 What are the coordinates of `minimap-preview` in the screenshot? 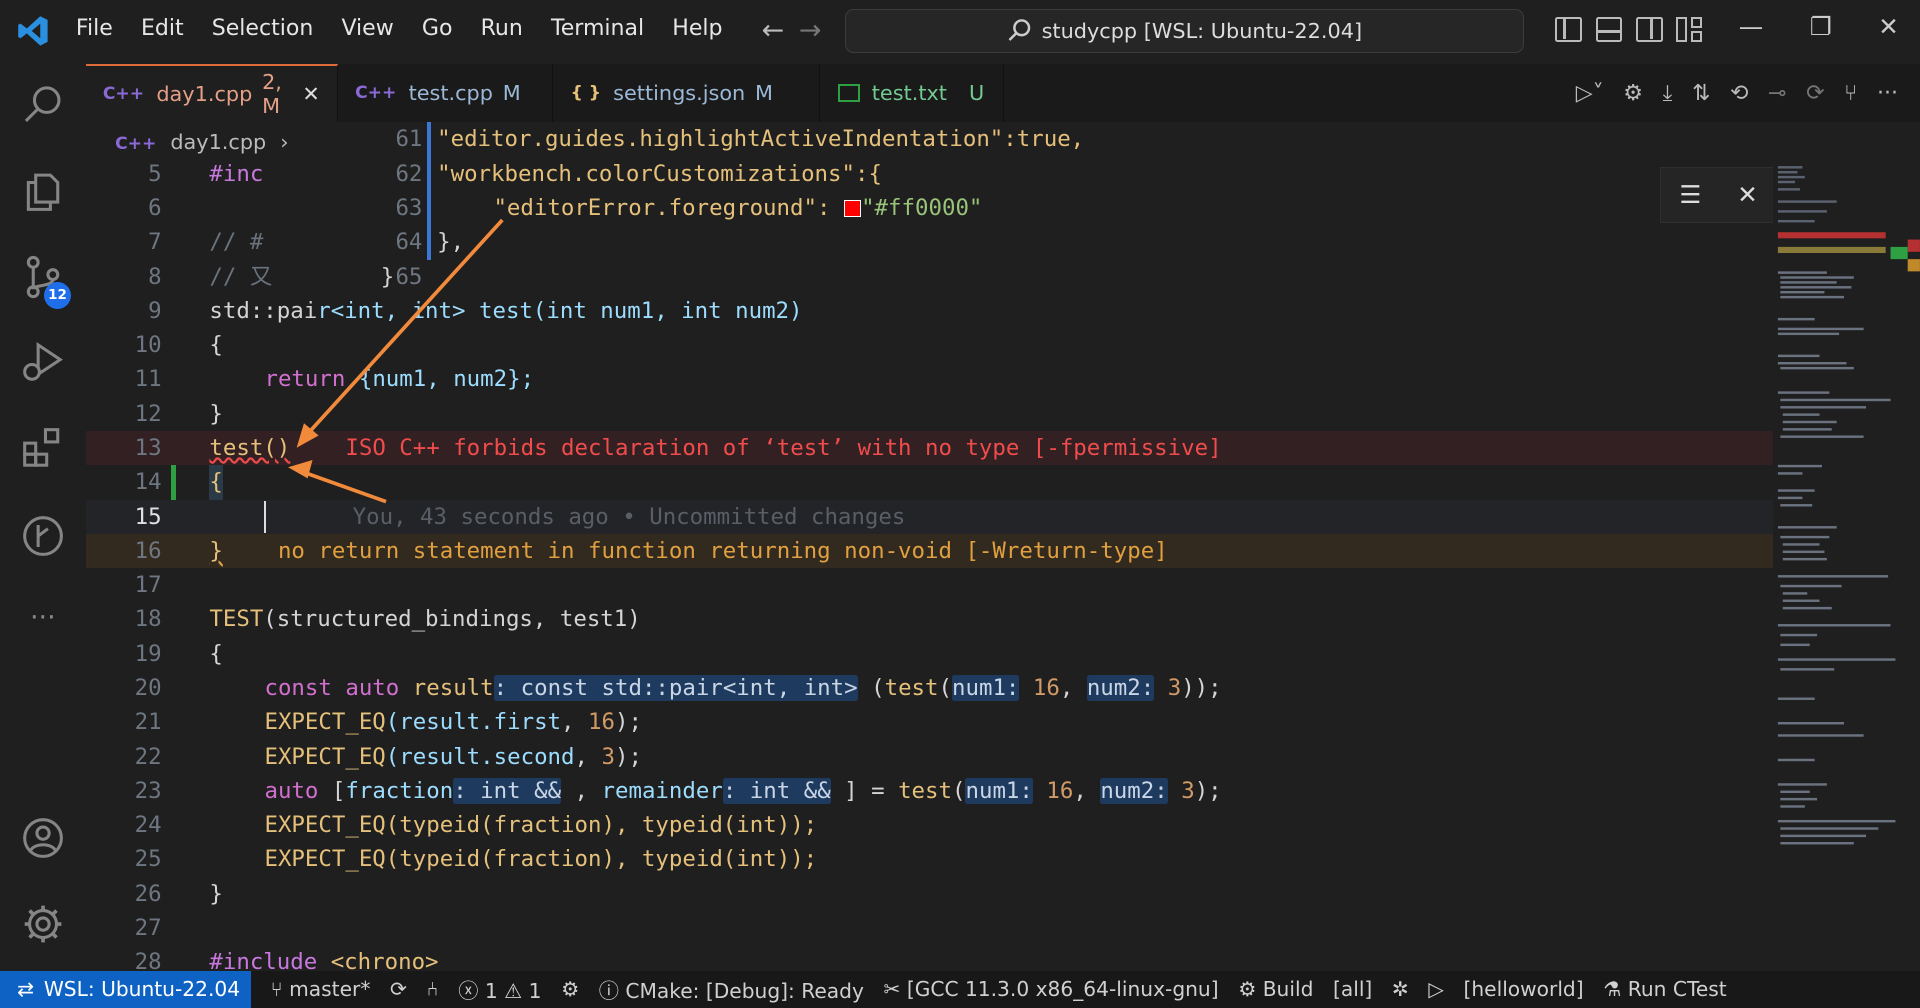 It's located at (1848, 505).